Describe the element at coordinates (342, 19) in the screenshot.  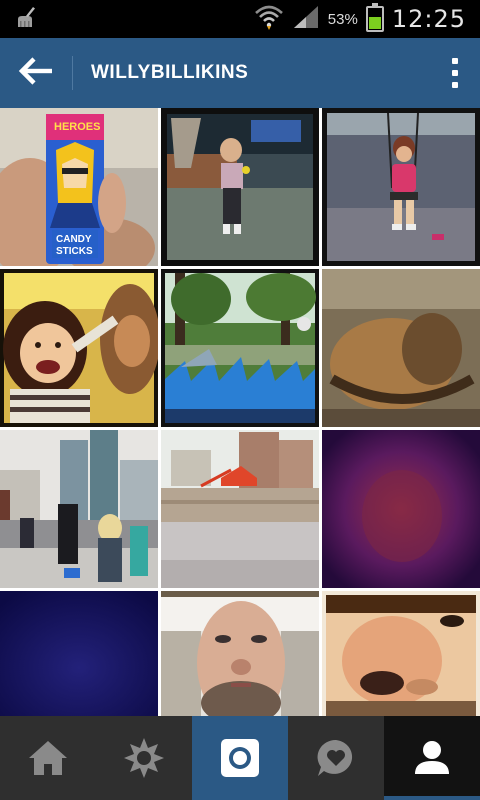
I see `battery-percent: 53%` at that location.